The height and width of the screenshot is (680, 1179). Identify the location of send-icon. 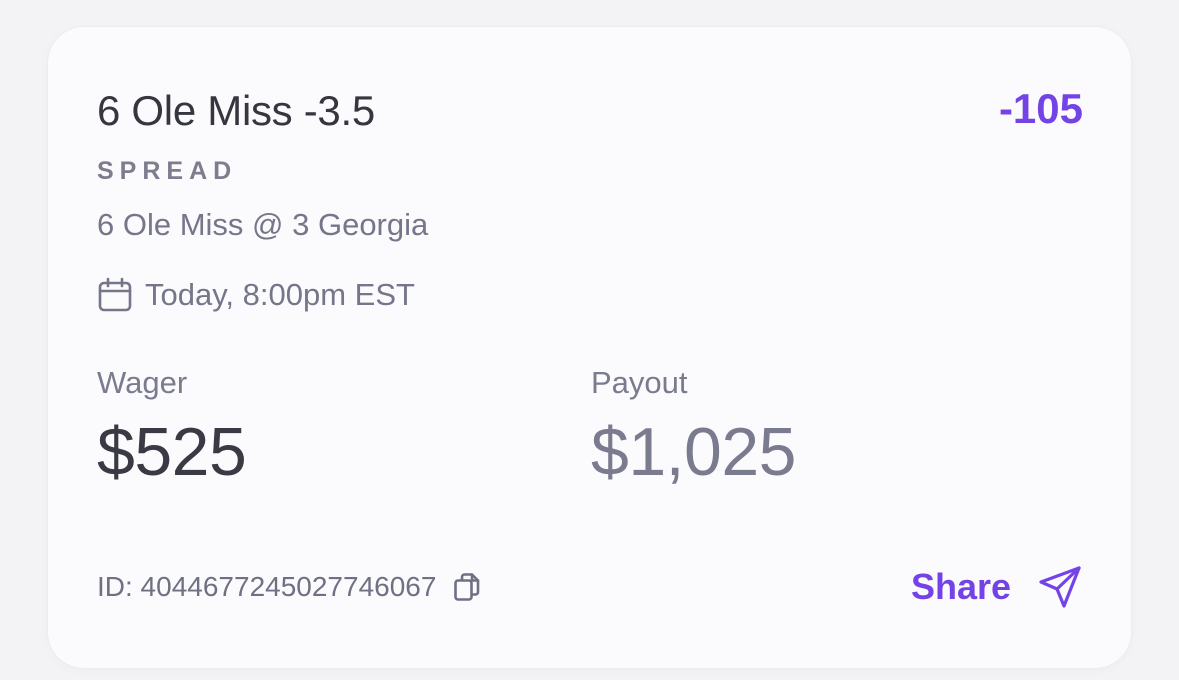
(1060, 587).